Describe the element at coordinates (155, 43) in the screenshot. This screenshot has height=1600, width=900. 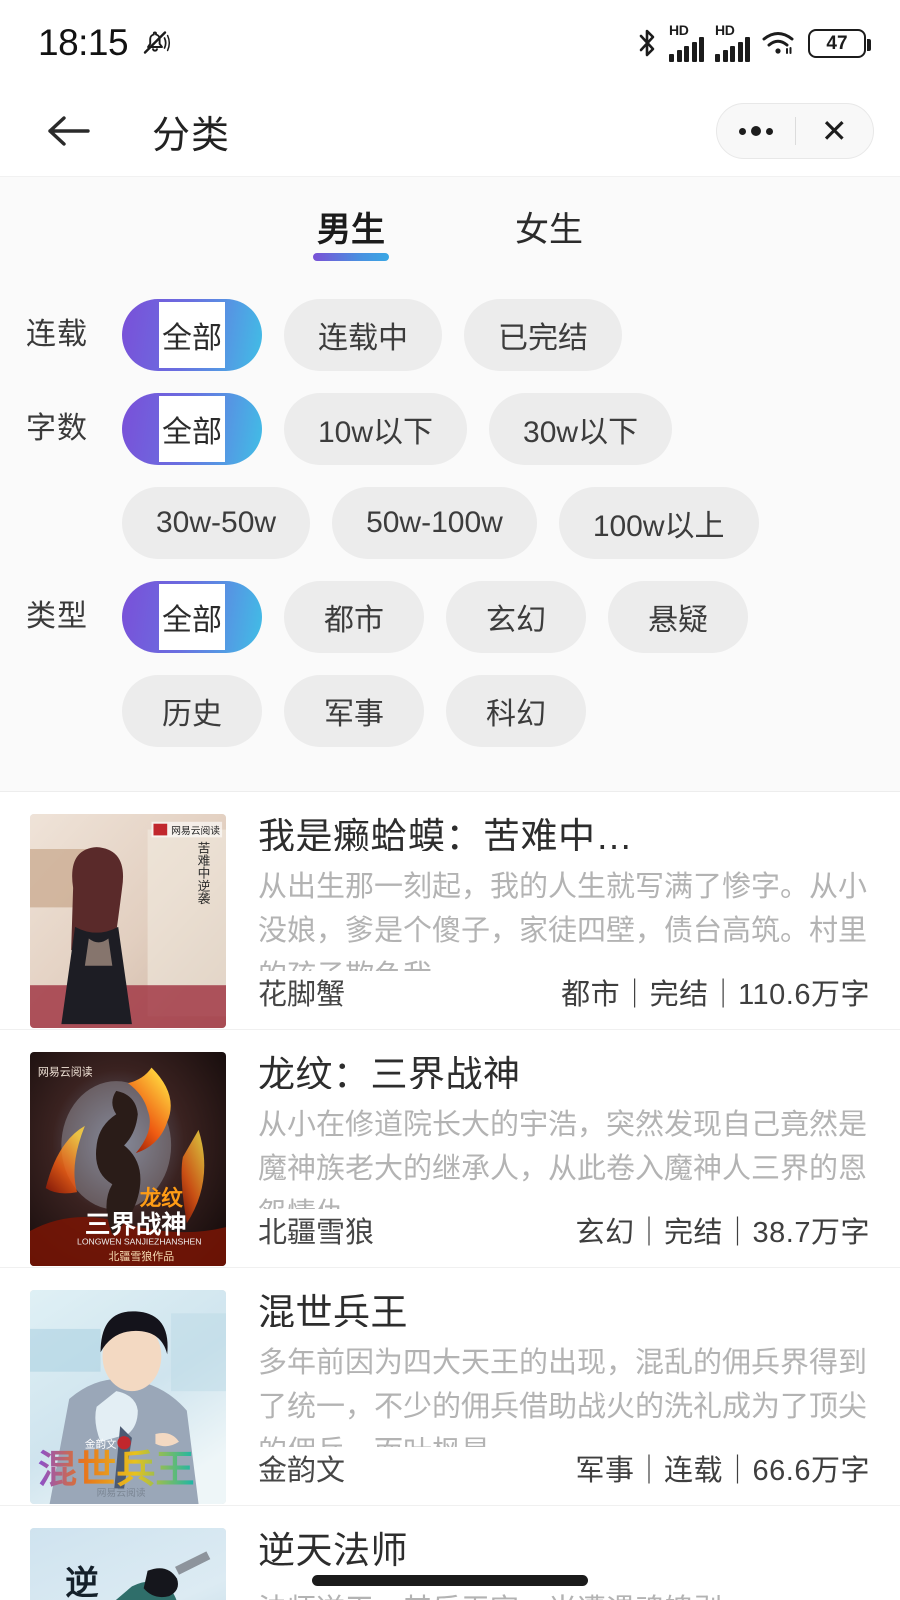
I see `mute-icon` at that location.